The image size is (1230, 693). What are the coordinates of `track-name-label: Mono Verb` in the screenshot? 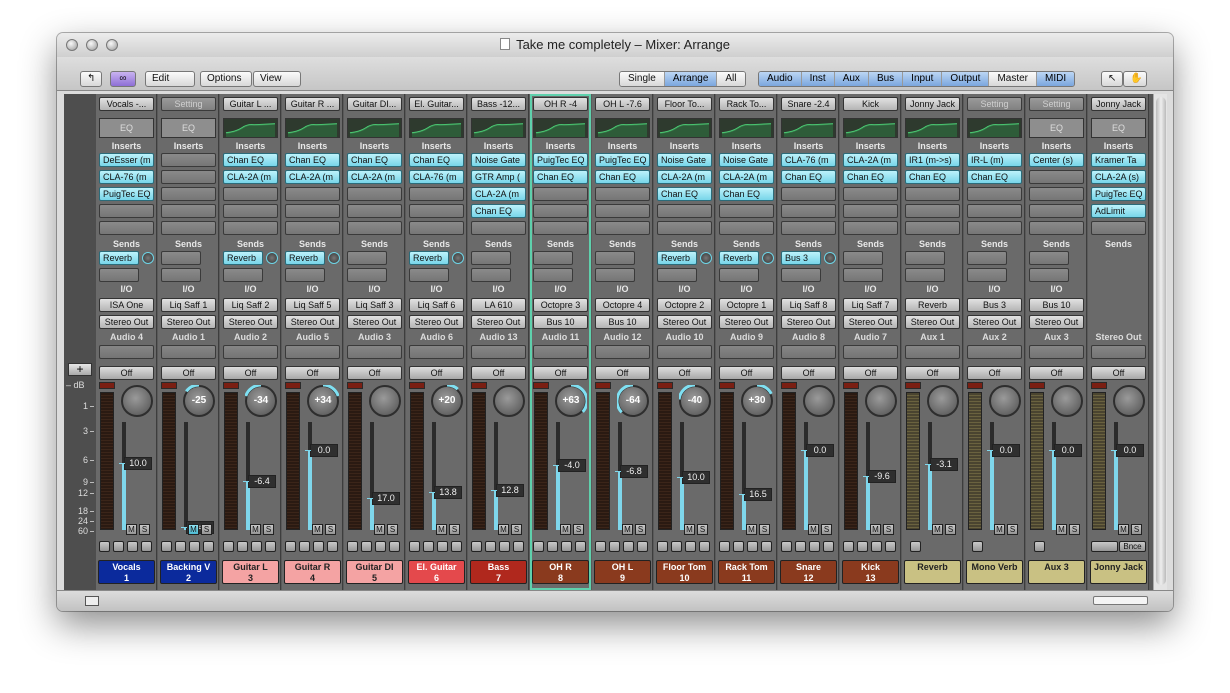 It's located at (994, 572).